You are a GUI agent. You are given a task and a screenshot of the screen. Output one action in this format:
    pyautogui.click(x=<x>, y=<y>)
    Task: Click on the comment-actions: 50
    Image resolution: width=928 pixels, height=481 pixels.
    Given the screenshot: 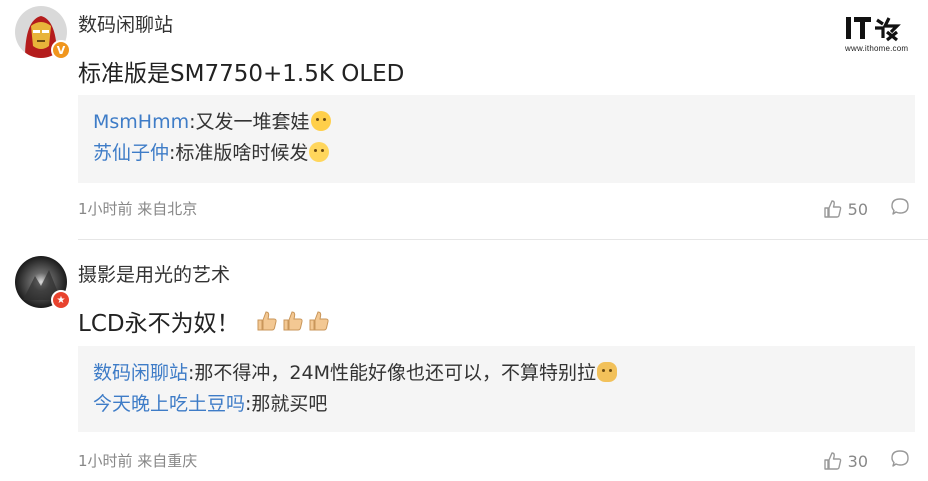 What is the action you would take?
    pyautogui.click(x=866, y=209)
    